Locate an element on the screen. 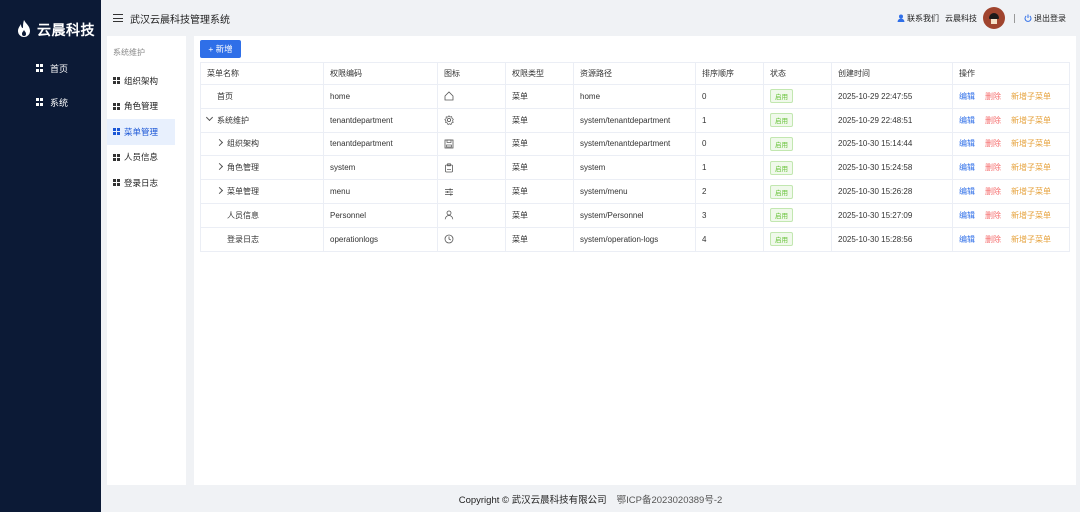  sidebar-item-home: 首页 is located at coordinates (50, 68).